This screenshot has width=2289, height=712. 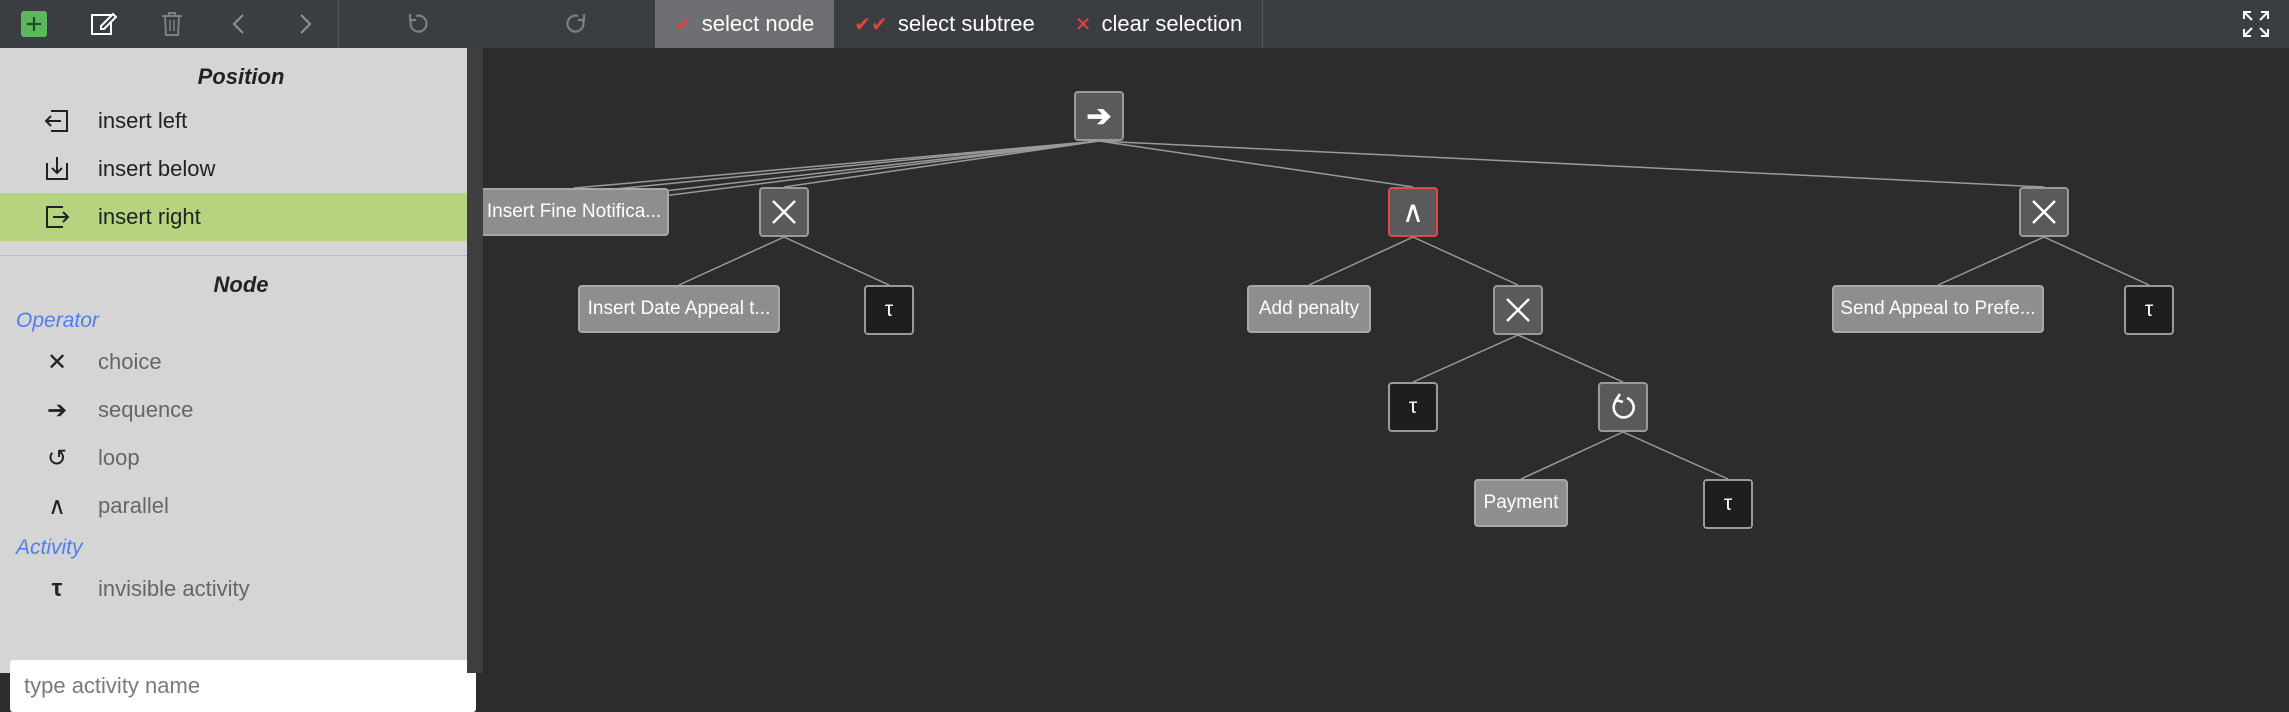 I want to click on parallel-label: parallel, so click(x=133, y=505).